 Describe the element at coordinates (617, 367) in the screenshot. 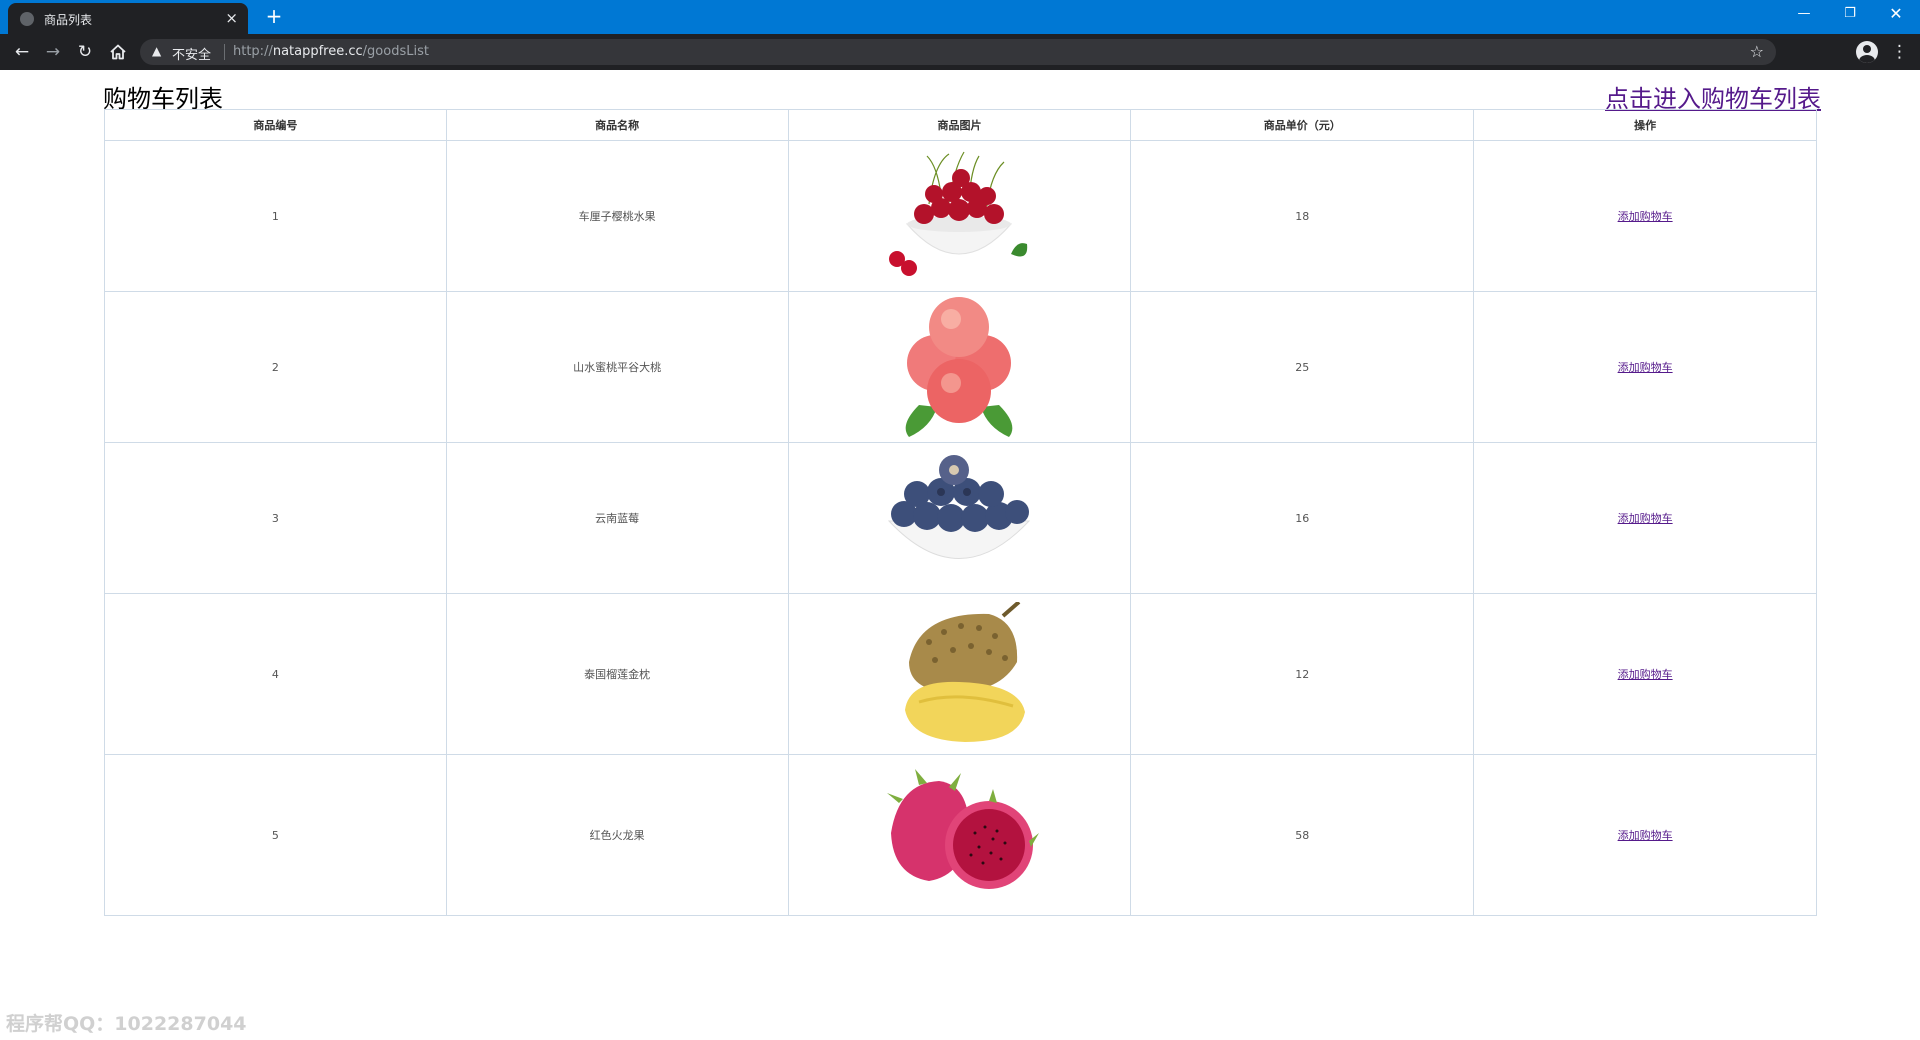

I see `goods-name: 山水蜜桃平谷大桃` at that location.